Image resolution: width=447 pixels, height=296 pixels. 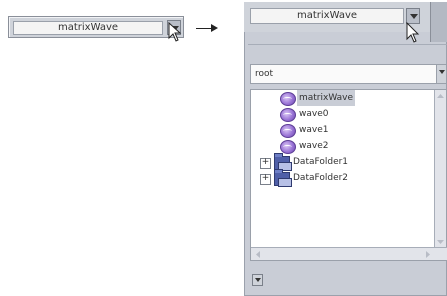 I want to click on scroll-up-icon, so click(x=440, y=96).